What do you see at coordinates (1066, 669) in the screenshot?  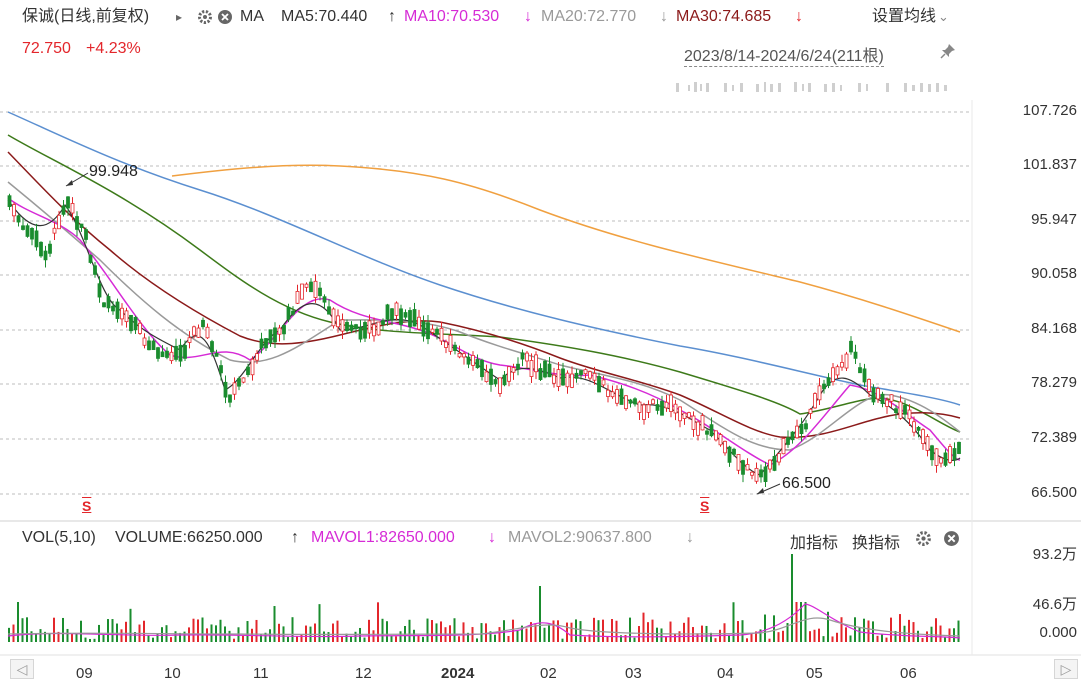 I see `scroll-right-button: ▷` at bounding box center [1066, 669].